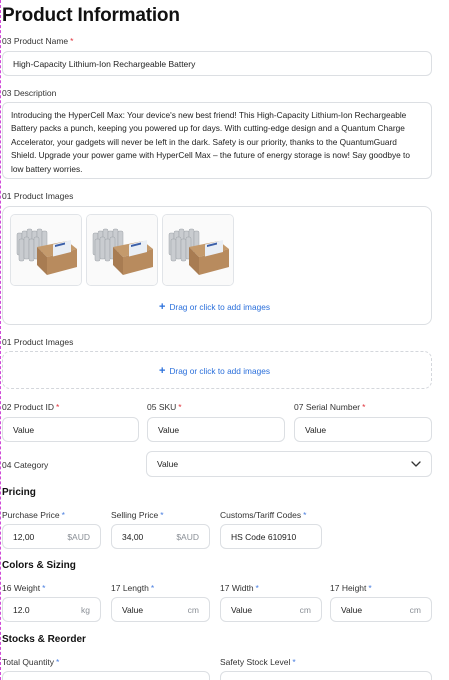  What do you see at coordinates (38, 41) in the screenshot?
I see `product-name-label: 03 Product Name *` at bounding box center [38, 41].